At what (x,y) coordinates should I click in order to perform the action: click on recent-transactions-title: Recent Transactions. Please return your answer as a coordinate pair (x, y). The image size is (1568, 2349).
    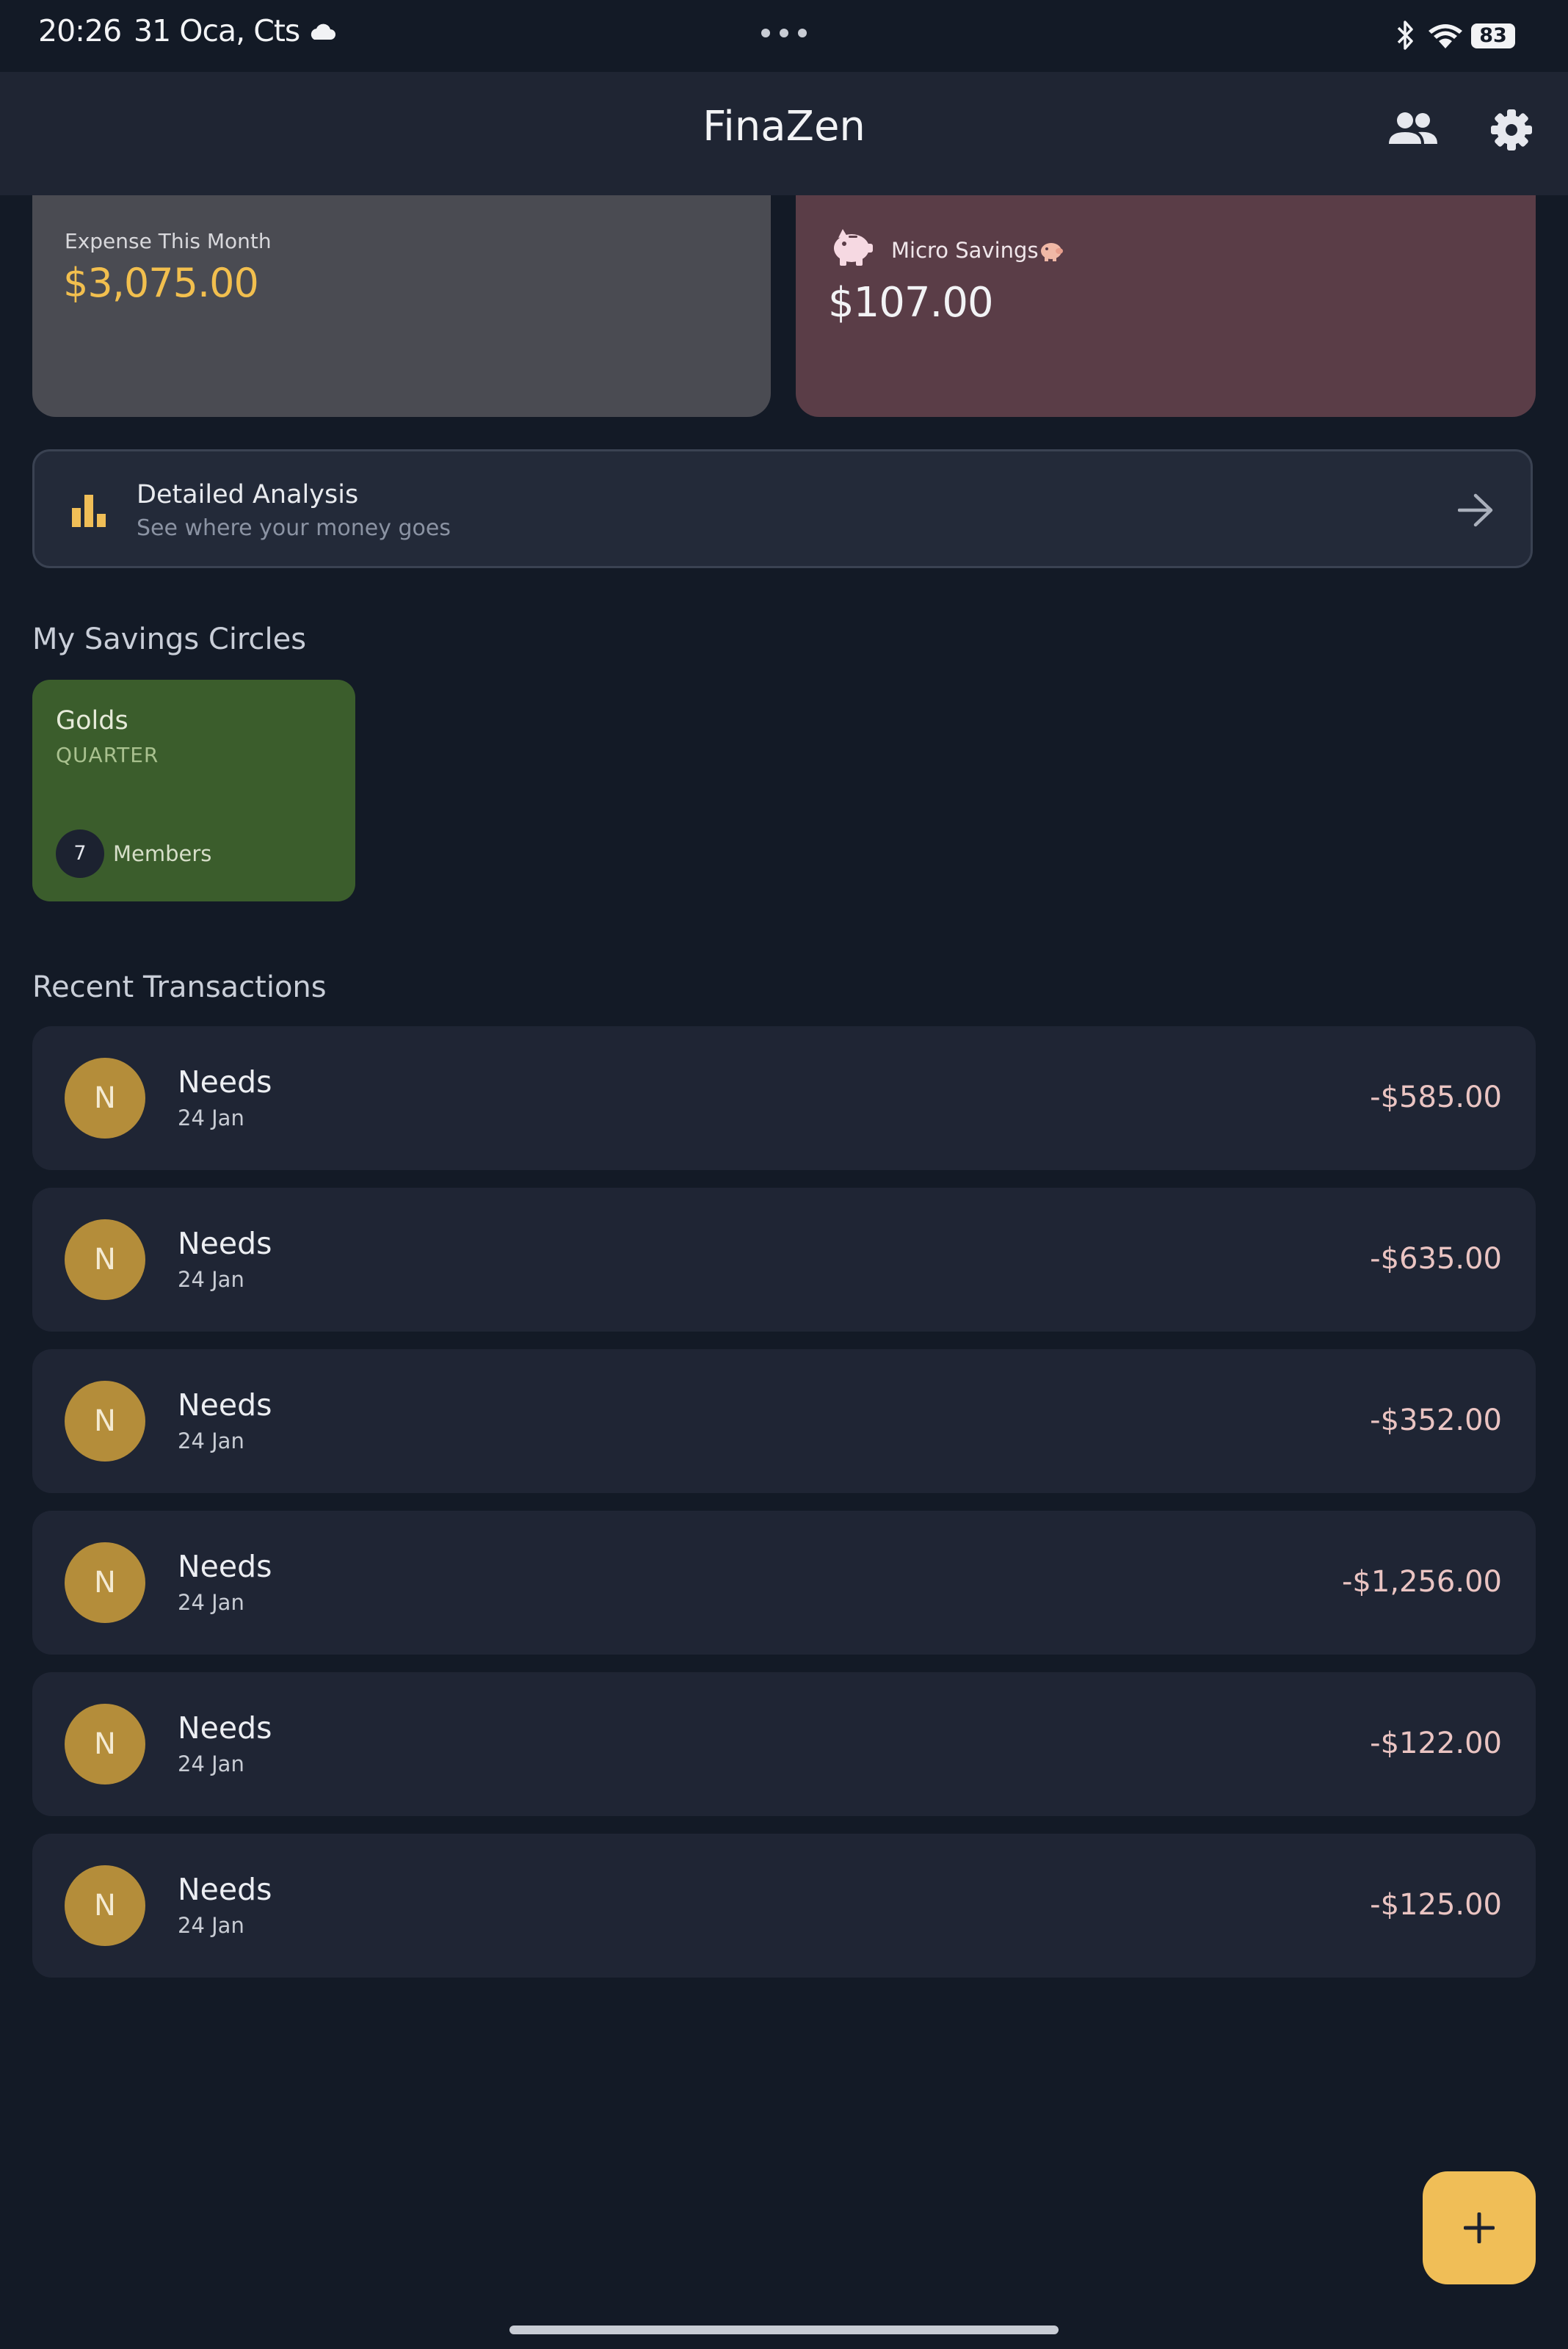
    Looking at the image, I should click on (179, 987).